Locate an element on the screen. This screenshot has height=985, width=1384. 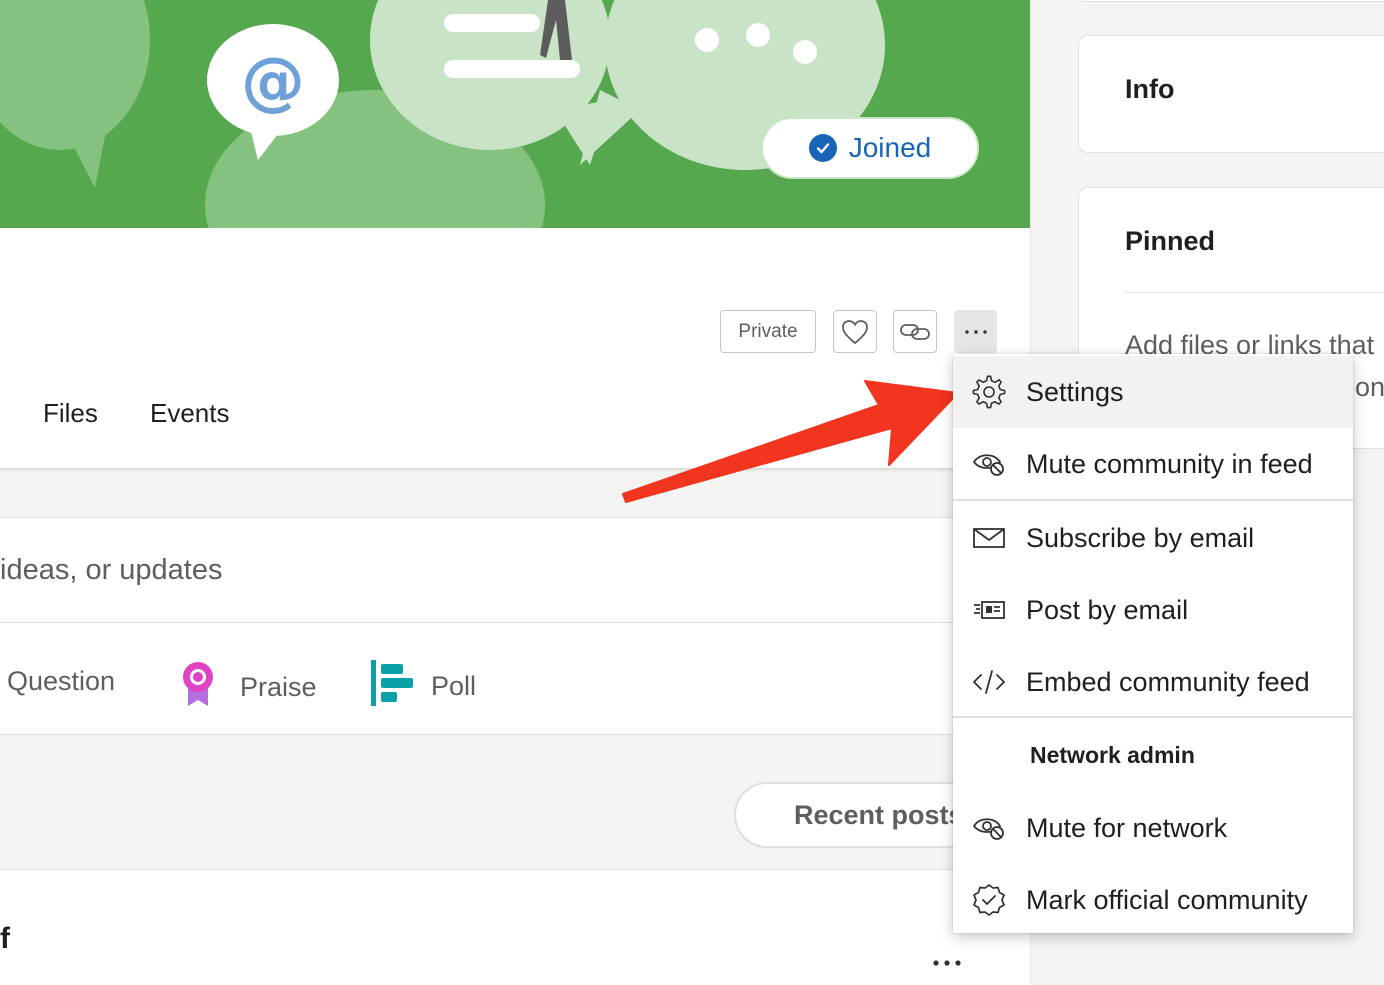
gear-icon is located at coordinates (989, 392).